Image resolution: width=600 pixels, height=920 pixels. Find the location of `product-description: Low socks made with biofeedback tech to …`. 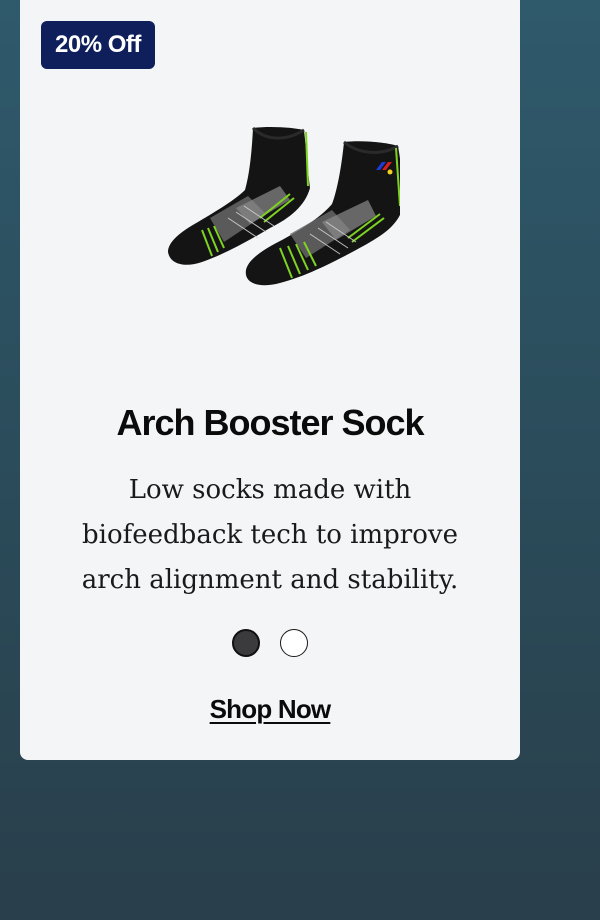

product-description: Low socks made with biofeedback tech to … is located at coordinates (270, 535).